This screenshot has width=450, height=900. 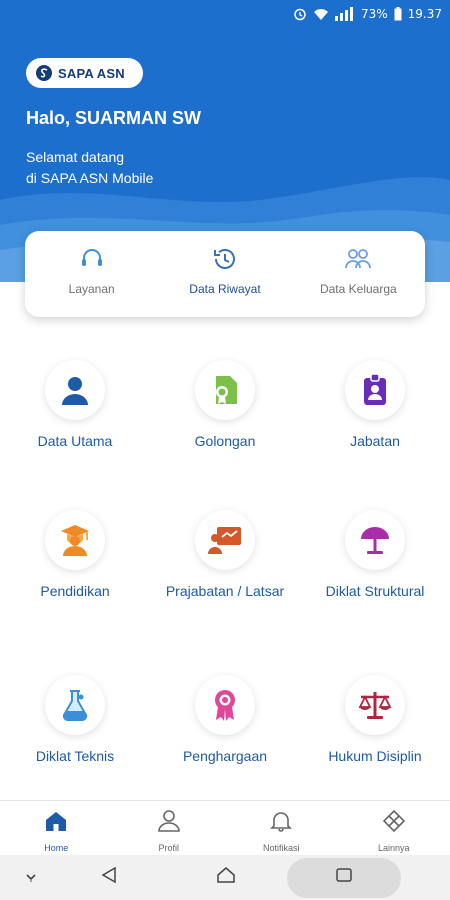 I want to click on bottom-navigation: Home Profil Notifikasi Lainnya, so click(x=225, y=827).